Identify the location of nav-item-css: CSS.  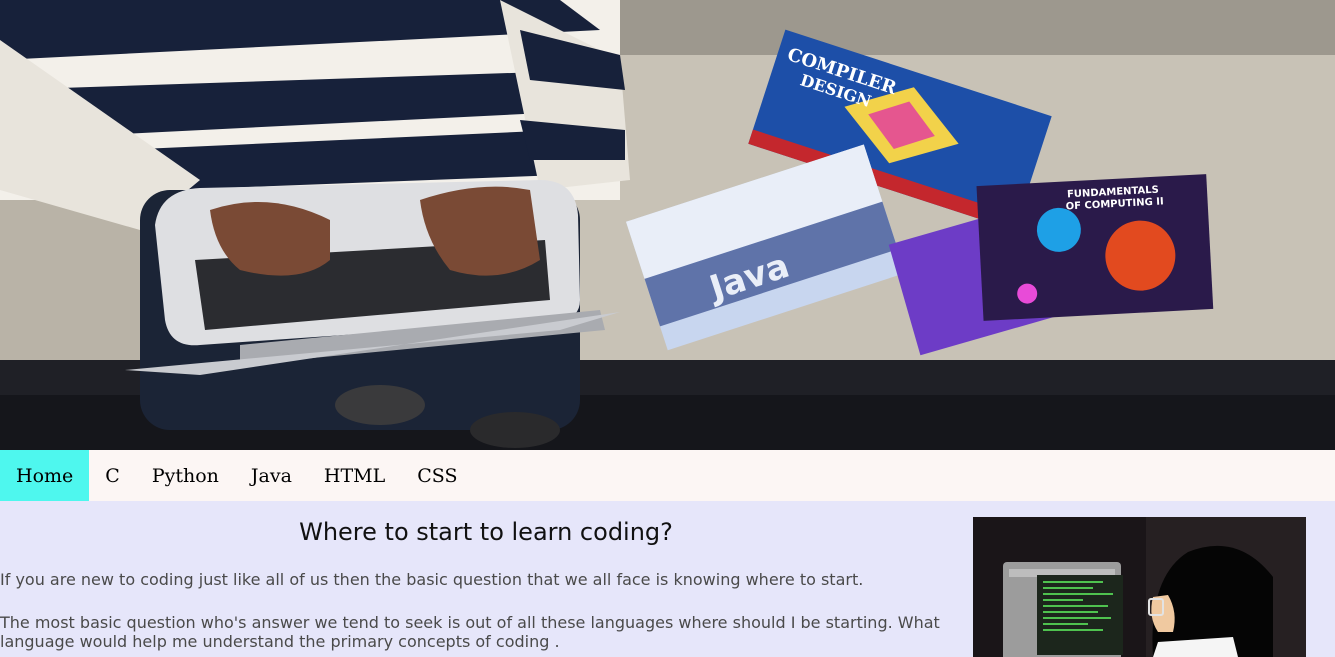
(437, 475).